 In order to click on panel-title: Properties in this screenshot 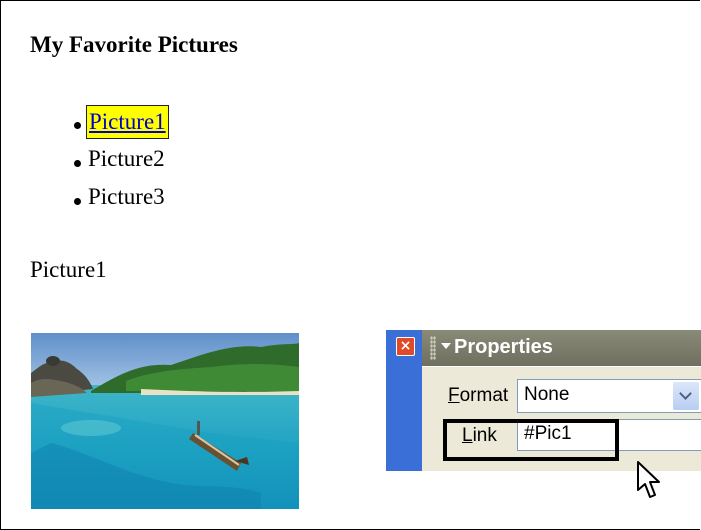, I will do `click(503, 347)`.